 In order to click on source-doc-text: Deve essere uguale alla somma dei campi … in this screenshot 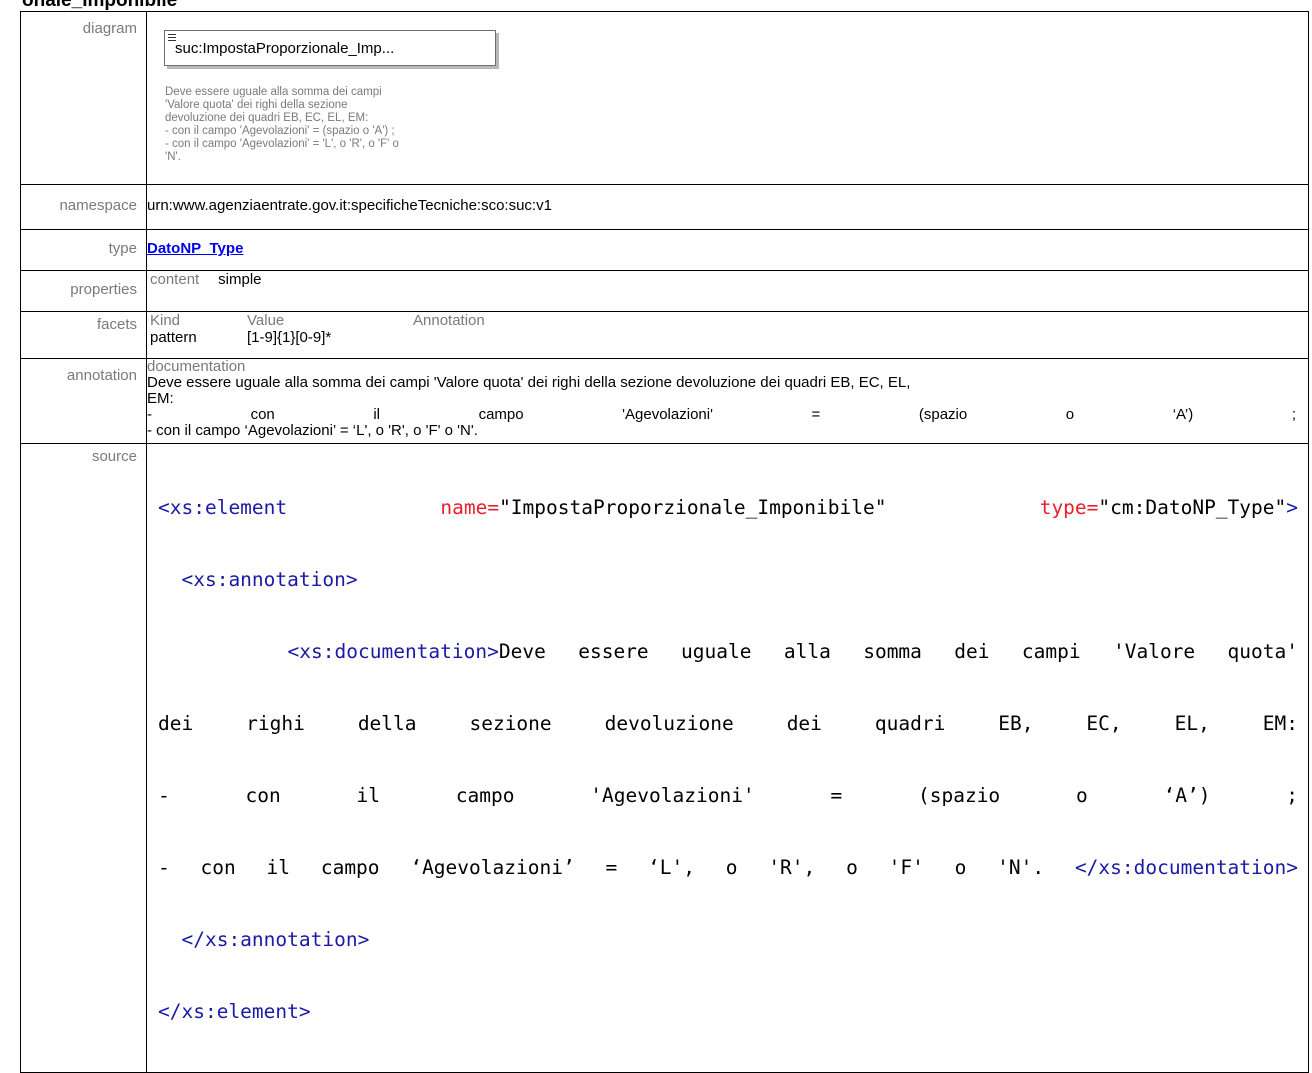, I will do `click(898, 651)`.